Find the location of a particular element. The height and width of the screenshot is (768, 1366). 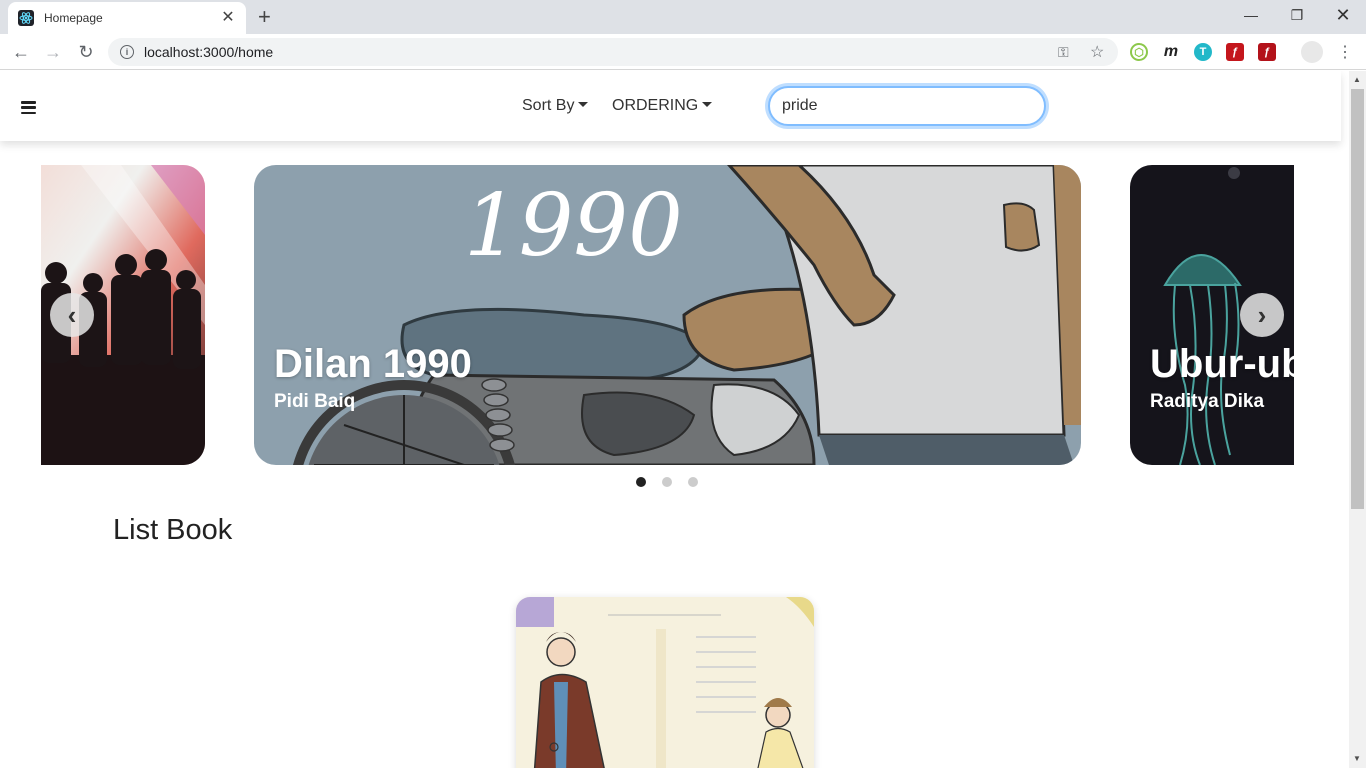

address-bar: i localhost:3000/home ⚿ ☆ is located at coordinates (613, 52).